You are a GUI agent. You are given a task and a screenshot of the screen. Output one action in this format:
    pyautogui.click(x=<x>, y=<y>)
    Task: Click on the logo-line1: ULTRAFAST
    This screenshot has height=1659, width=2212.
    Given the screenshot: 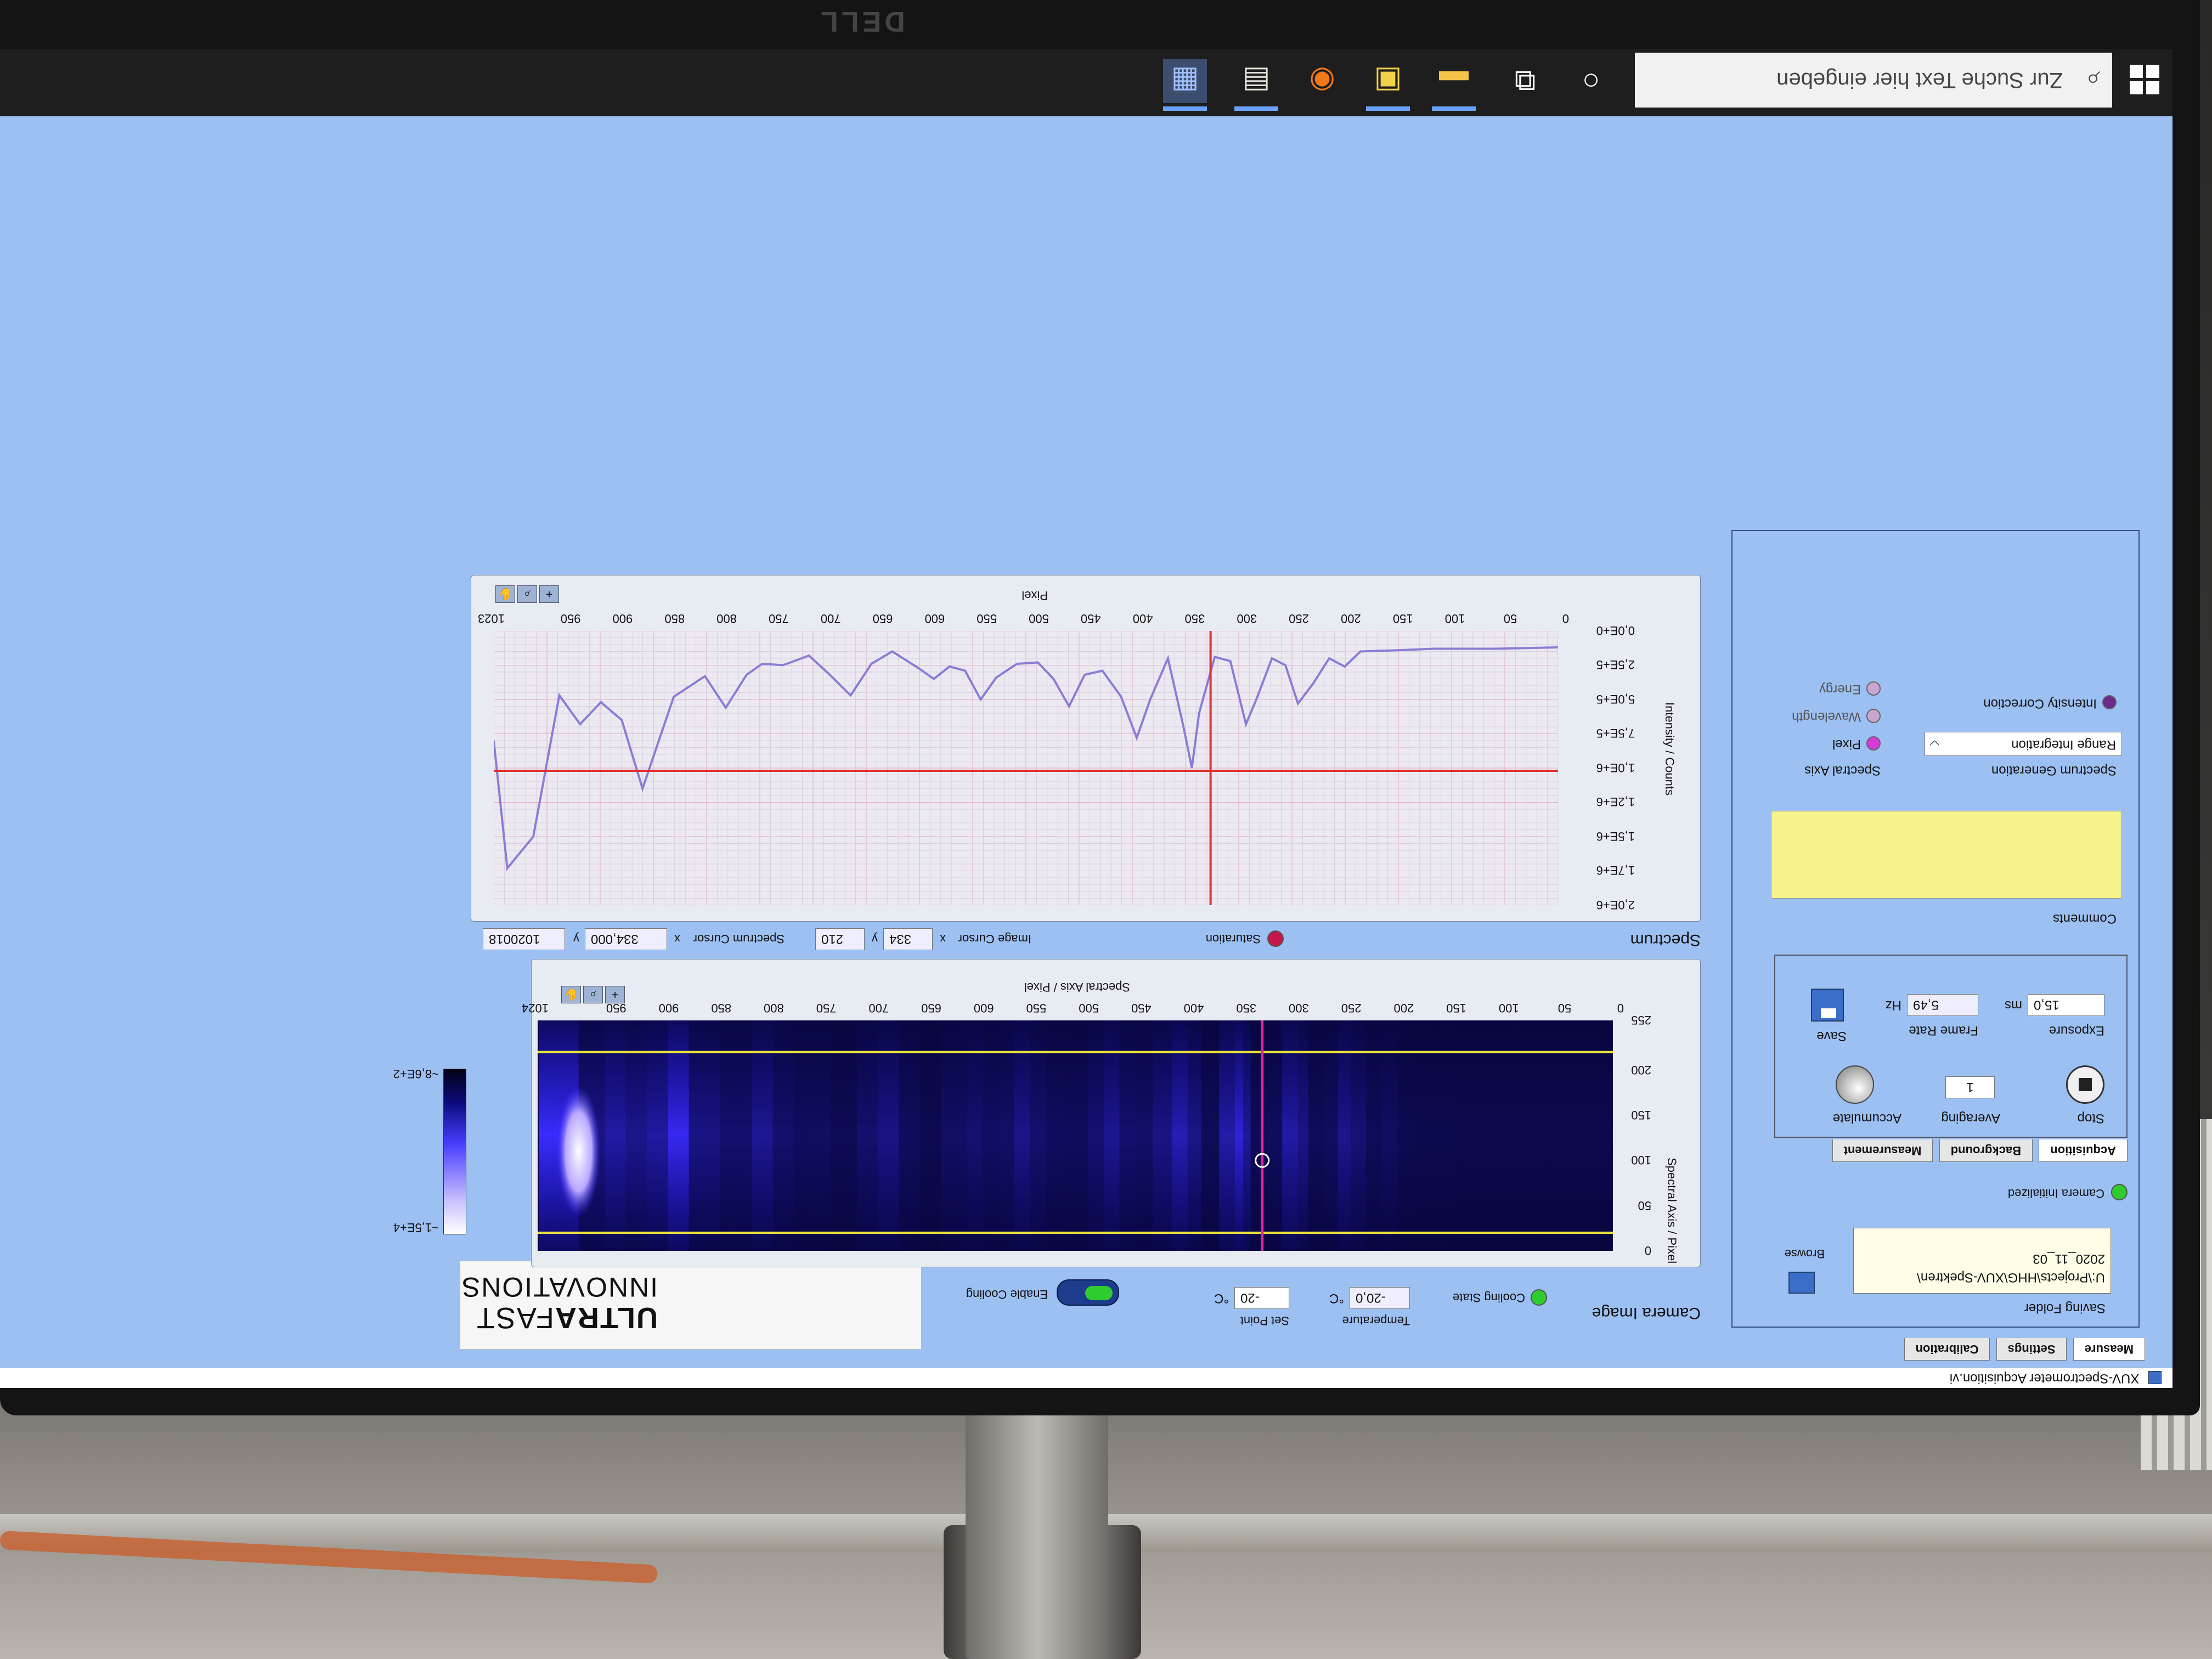 What is the action you would take?
    pyautogui.click(x=567, y=1317)
    